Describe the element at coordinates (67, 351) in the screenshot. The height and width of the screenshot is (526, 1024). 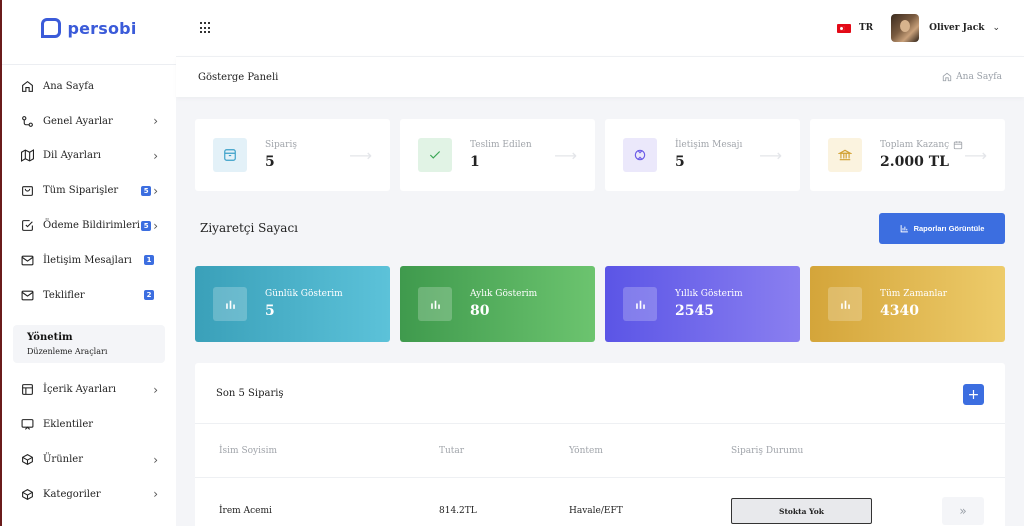
I see `section-subtitle: Düzenleme Araçları` at that location.